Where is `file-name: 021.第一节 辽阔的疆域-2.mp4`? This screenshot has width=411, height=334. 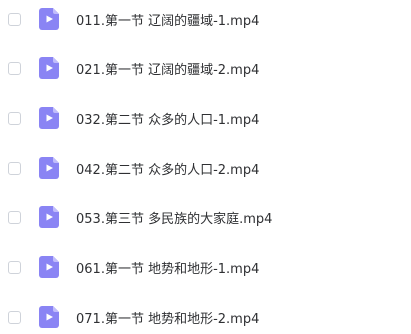 file-name: 021.第一节 辽阔的疆域-2.mp4 is located at coordinates (167, 68).